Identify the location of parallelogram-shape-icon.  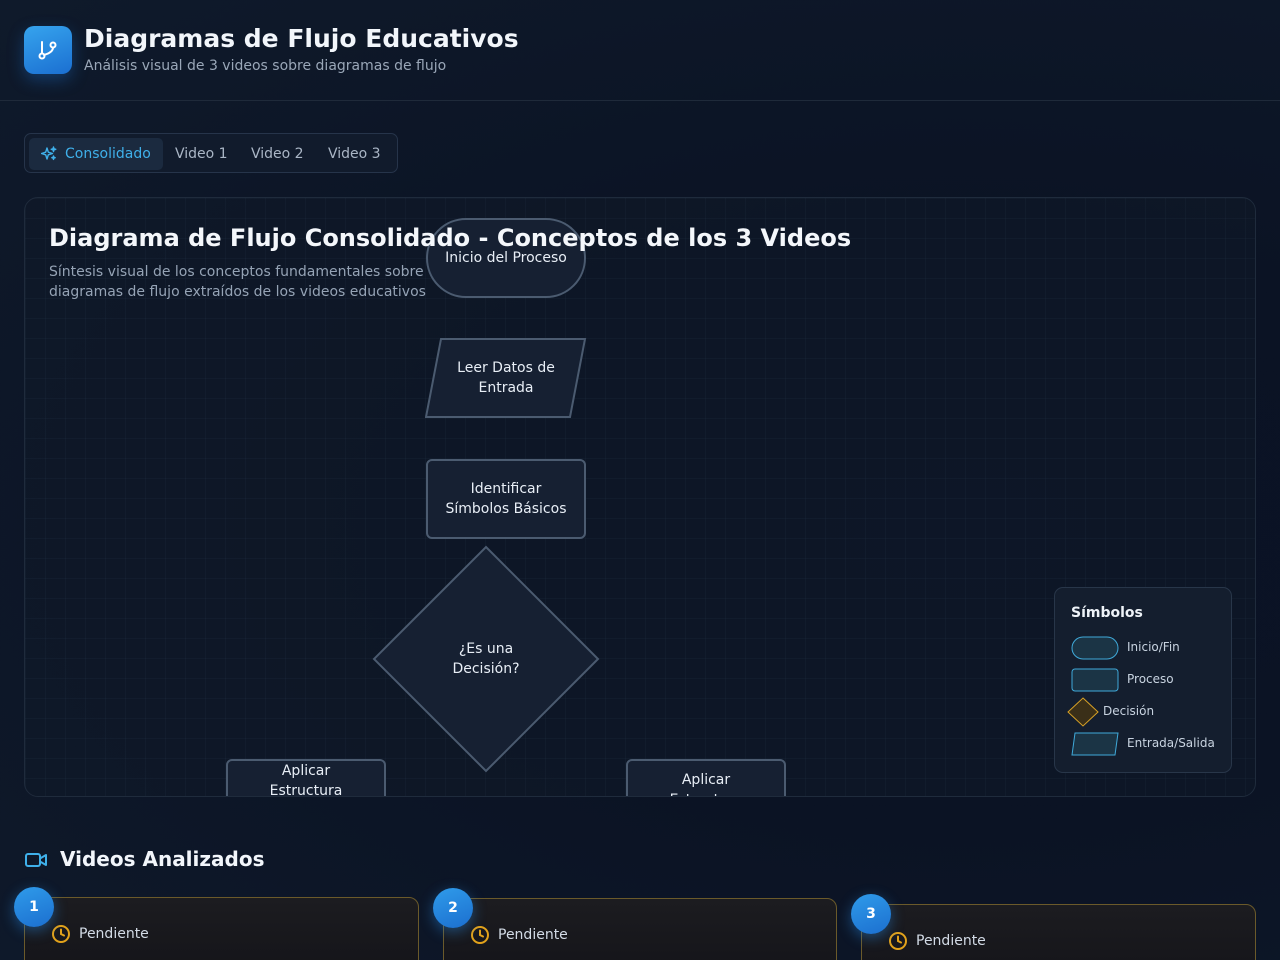
(1095, 744).